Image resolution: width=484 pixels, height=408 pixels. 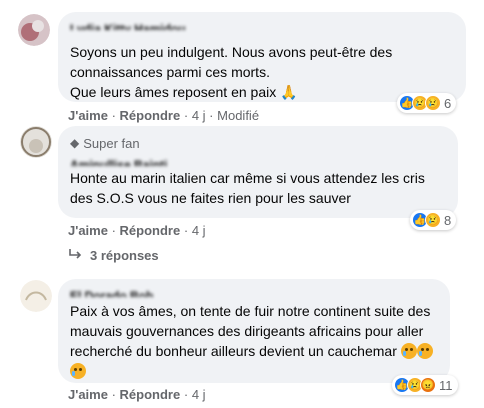 I want to click on comment-author: Lydia Kitty Hamidou, so click(x=262, y=25).